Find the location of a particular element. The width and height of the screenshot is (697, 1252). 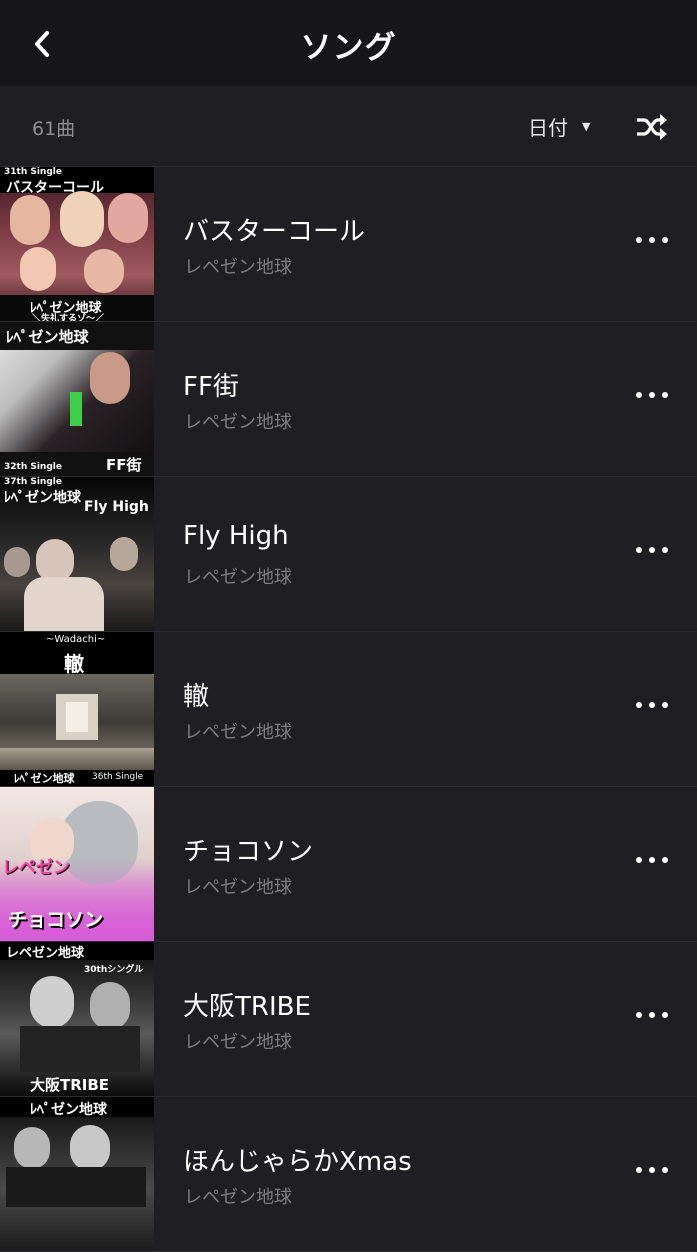

album-art-text: 轍 is located at coordinates (74, 664).